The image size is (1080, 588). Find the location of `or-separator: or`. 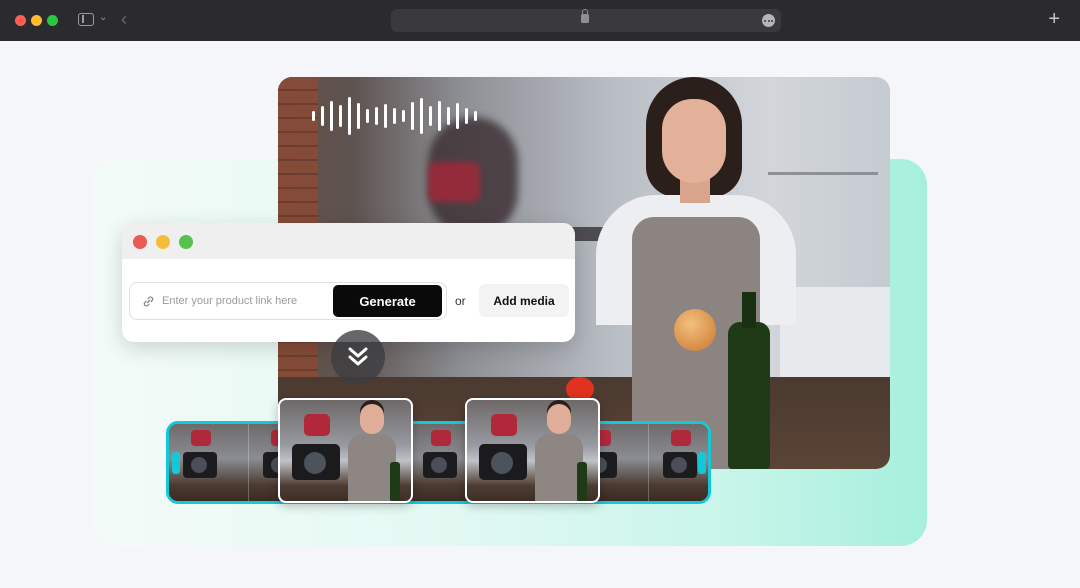

or-separator: or is located at coordinates (460, 301).